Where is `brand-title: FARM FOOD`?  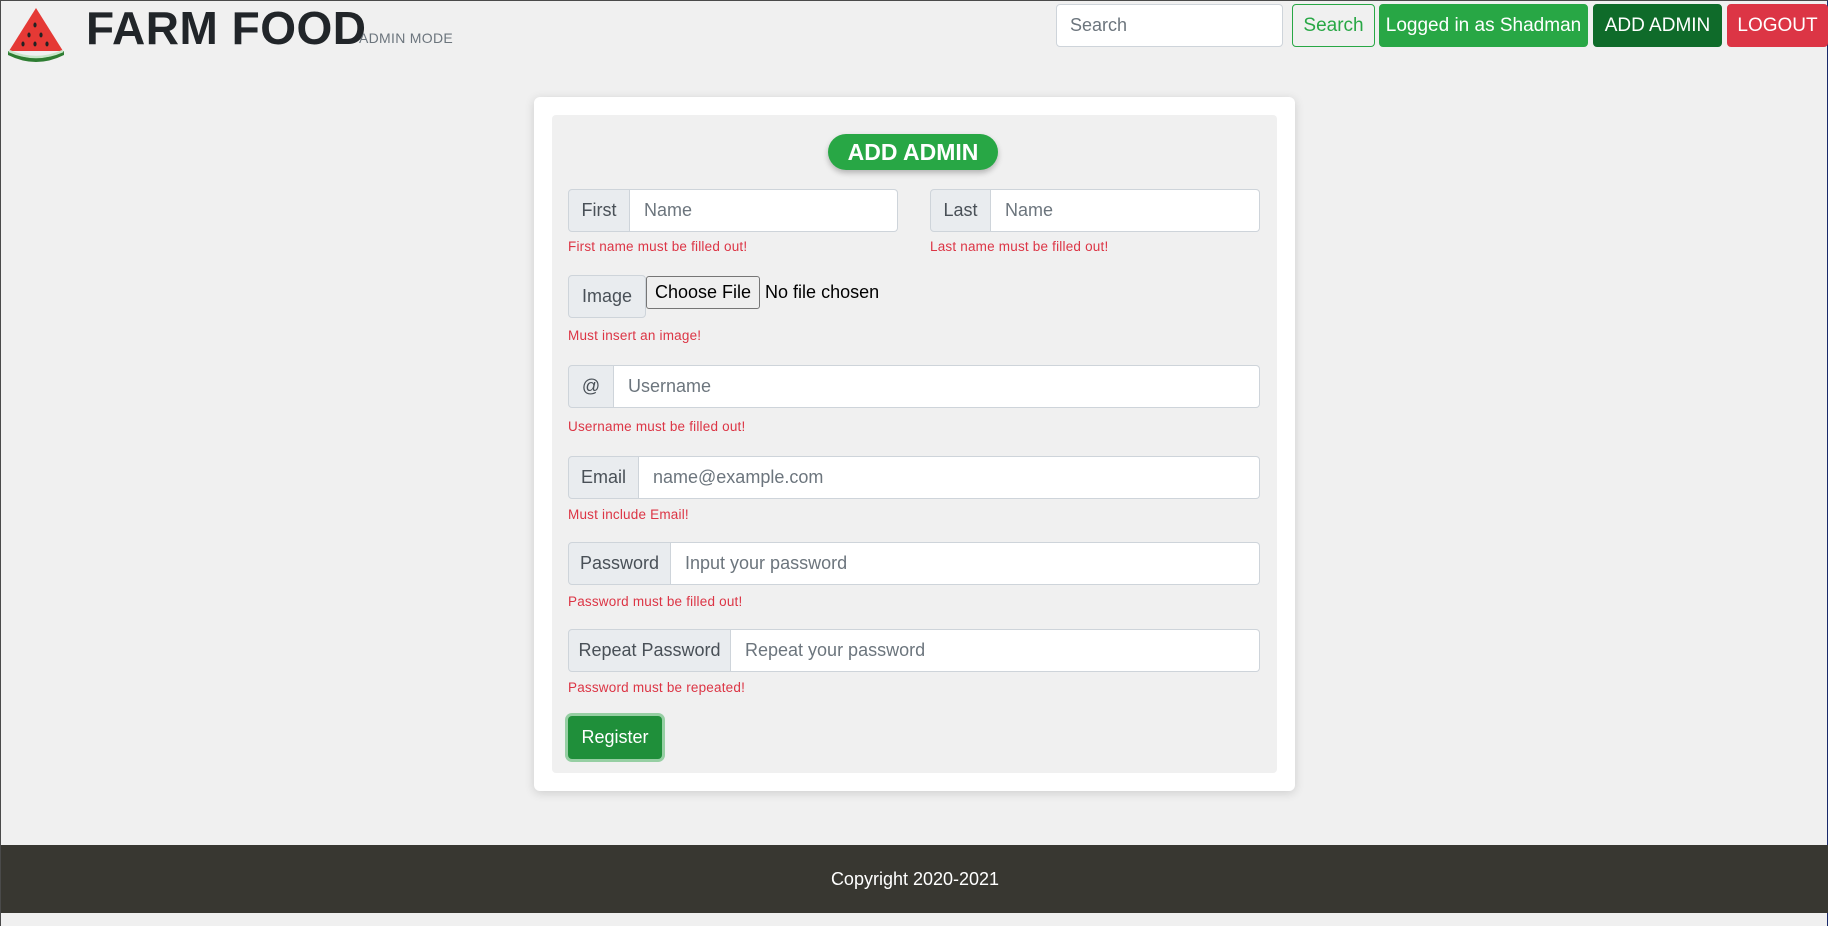 brand-title: FARM FOOD is located at coordinates (226, 28).